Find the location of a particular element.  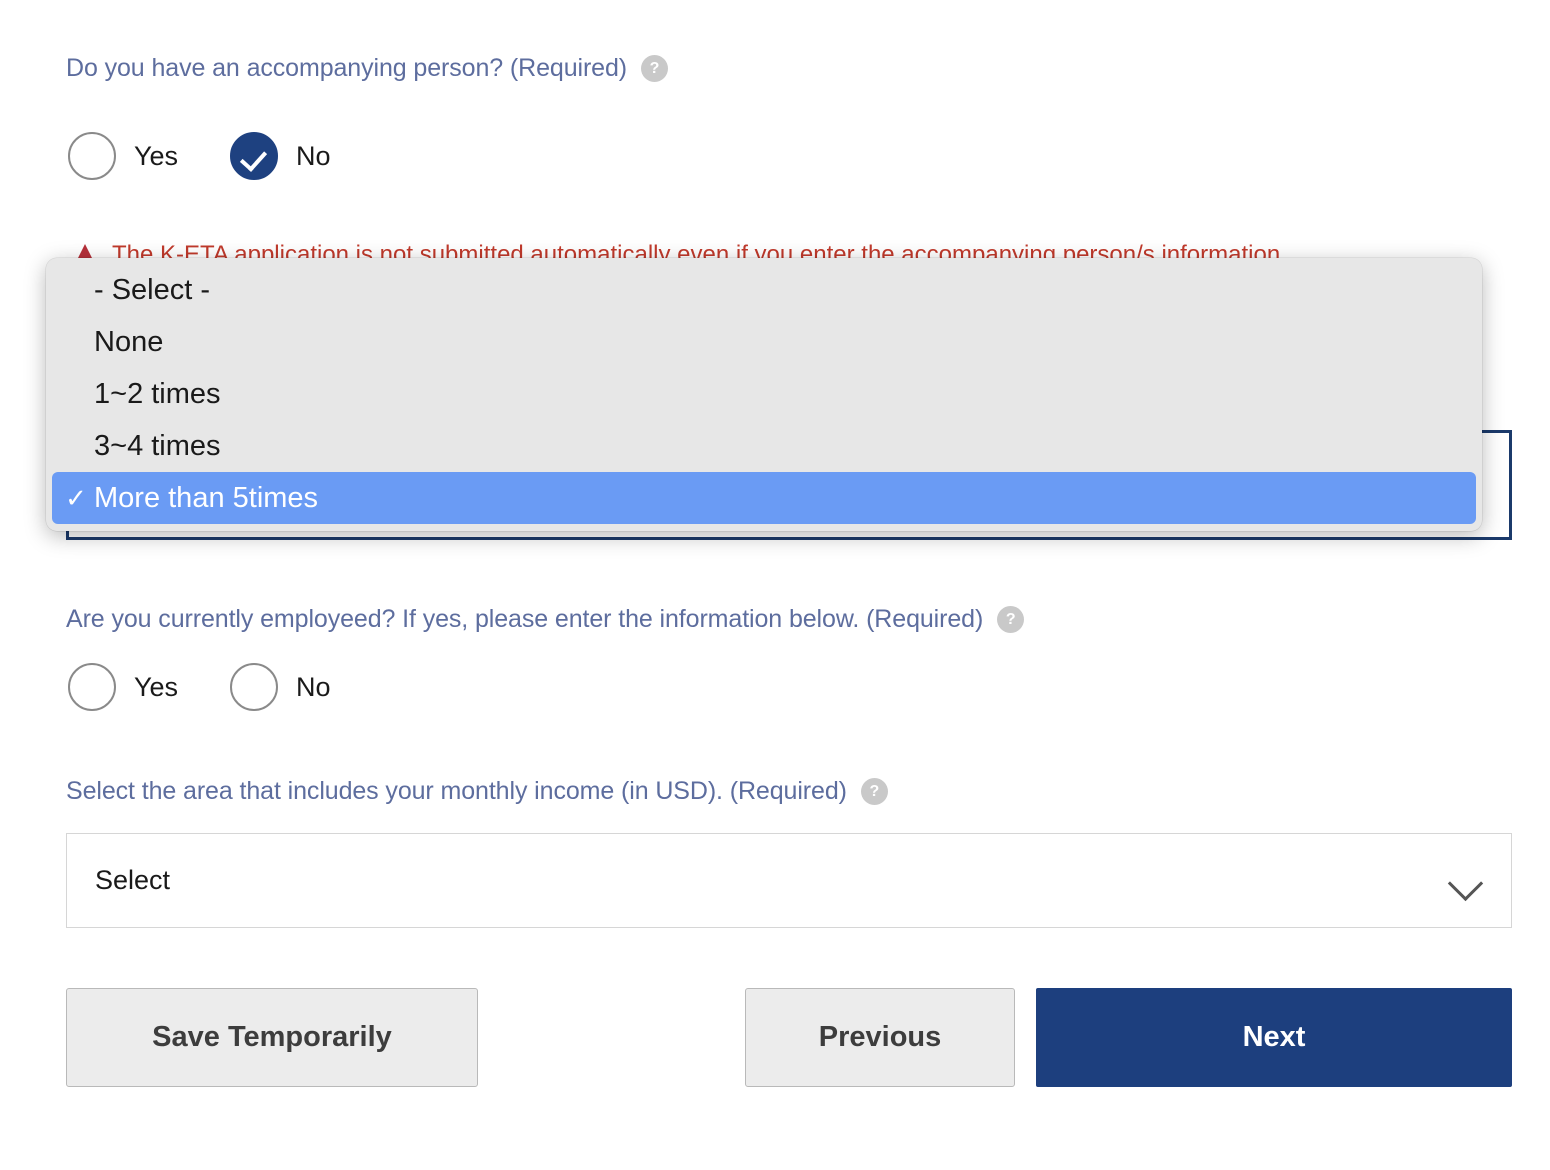

dropdown-option-label: 3~4 times is located at coordinates (157, 445).